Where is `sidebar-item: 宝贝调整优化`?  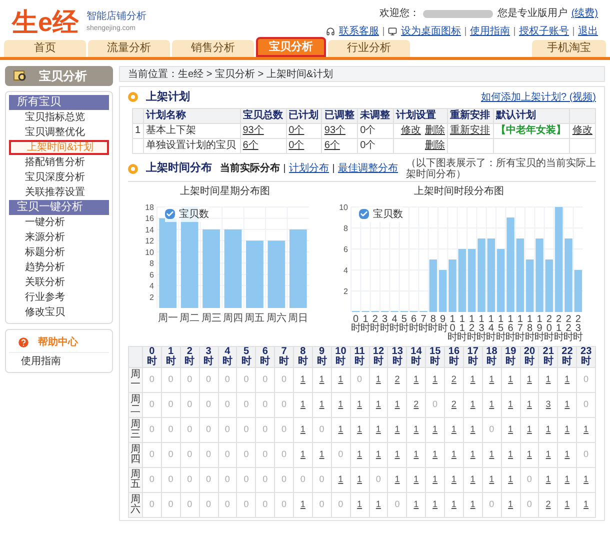
sidebar-item: 宝贝调整优化 is located at coordinates (59, 132).